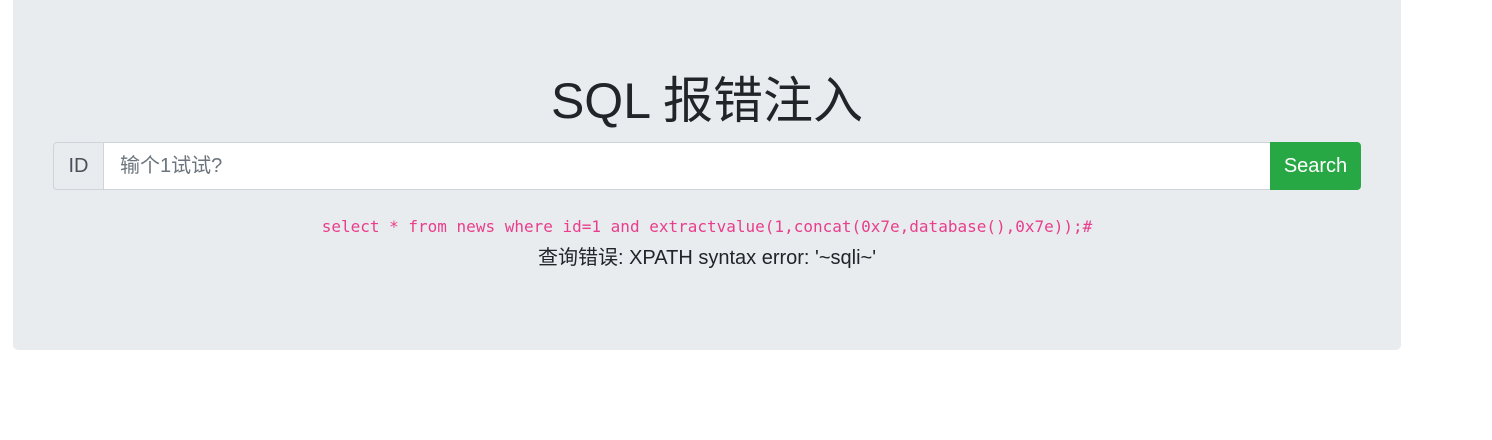  I want to click on search-form: ID Search, so click(707, 166).